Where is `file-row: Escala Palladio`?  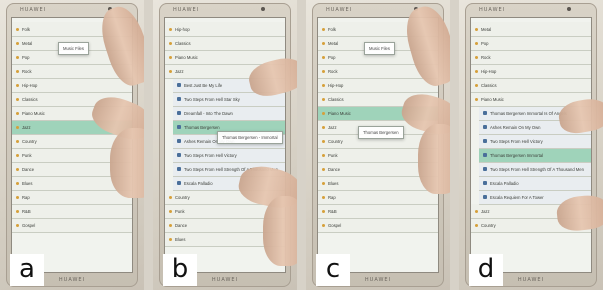
file-row: Escala Palladio is located at coordinates (535, 183).